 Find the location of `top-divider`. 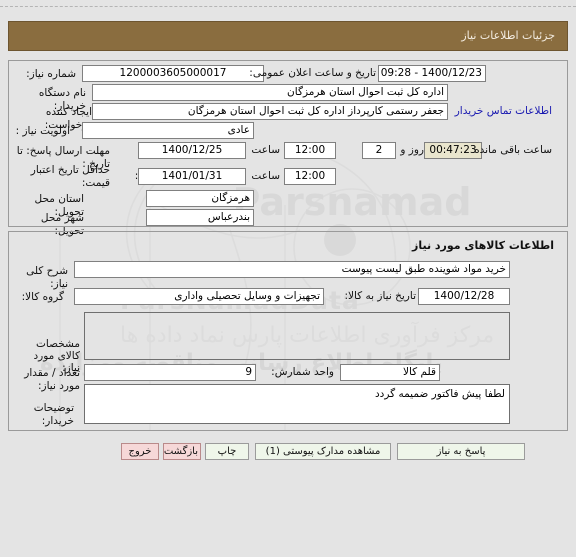

top-divider is located at coordinates (288, 6).